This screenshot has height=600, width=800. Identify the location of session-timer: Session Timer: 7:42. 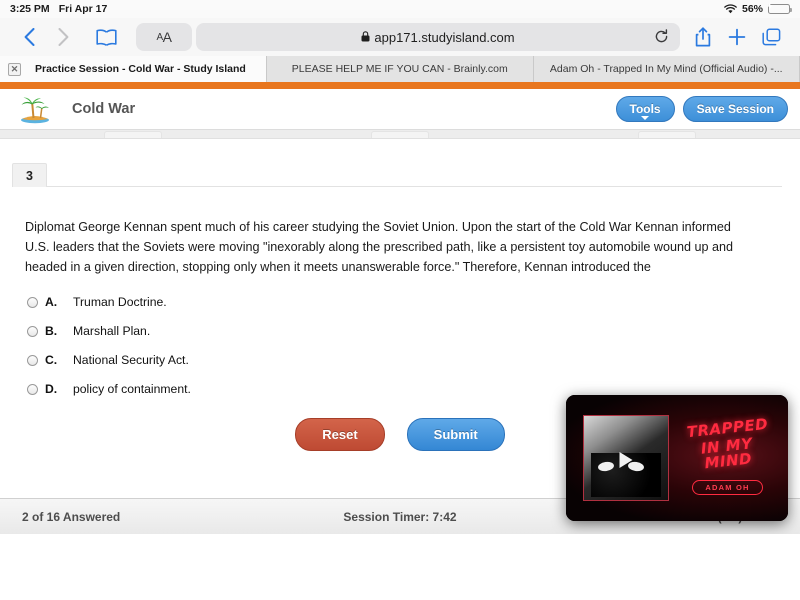
(400, 516).